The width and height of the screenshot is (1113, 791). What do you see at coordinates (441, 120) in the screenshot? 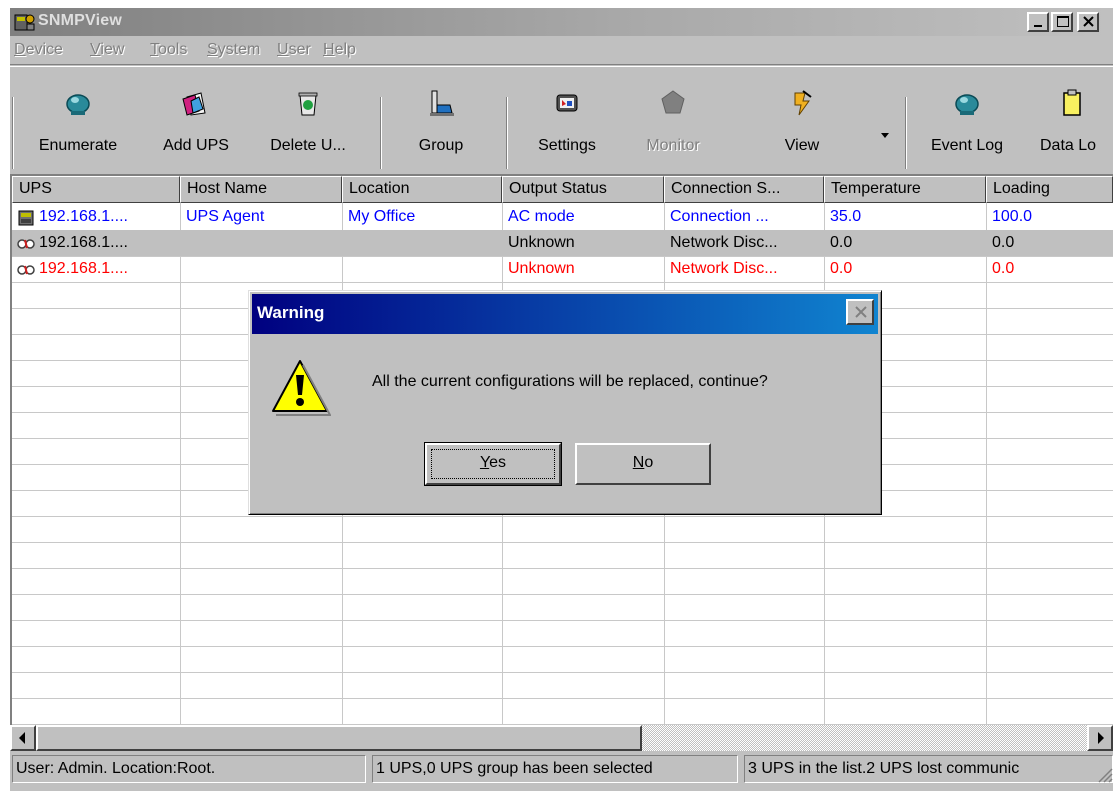
I see `group-button: Group` at bounding box center [441, 120].